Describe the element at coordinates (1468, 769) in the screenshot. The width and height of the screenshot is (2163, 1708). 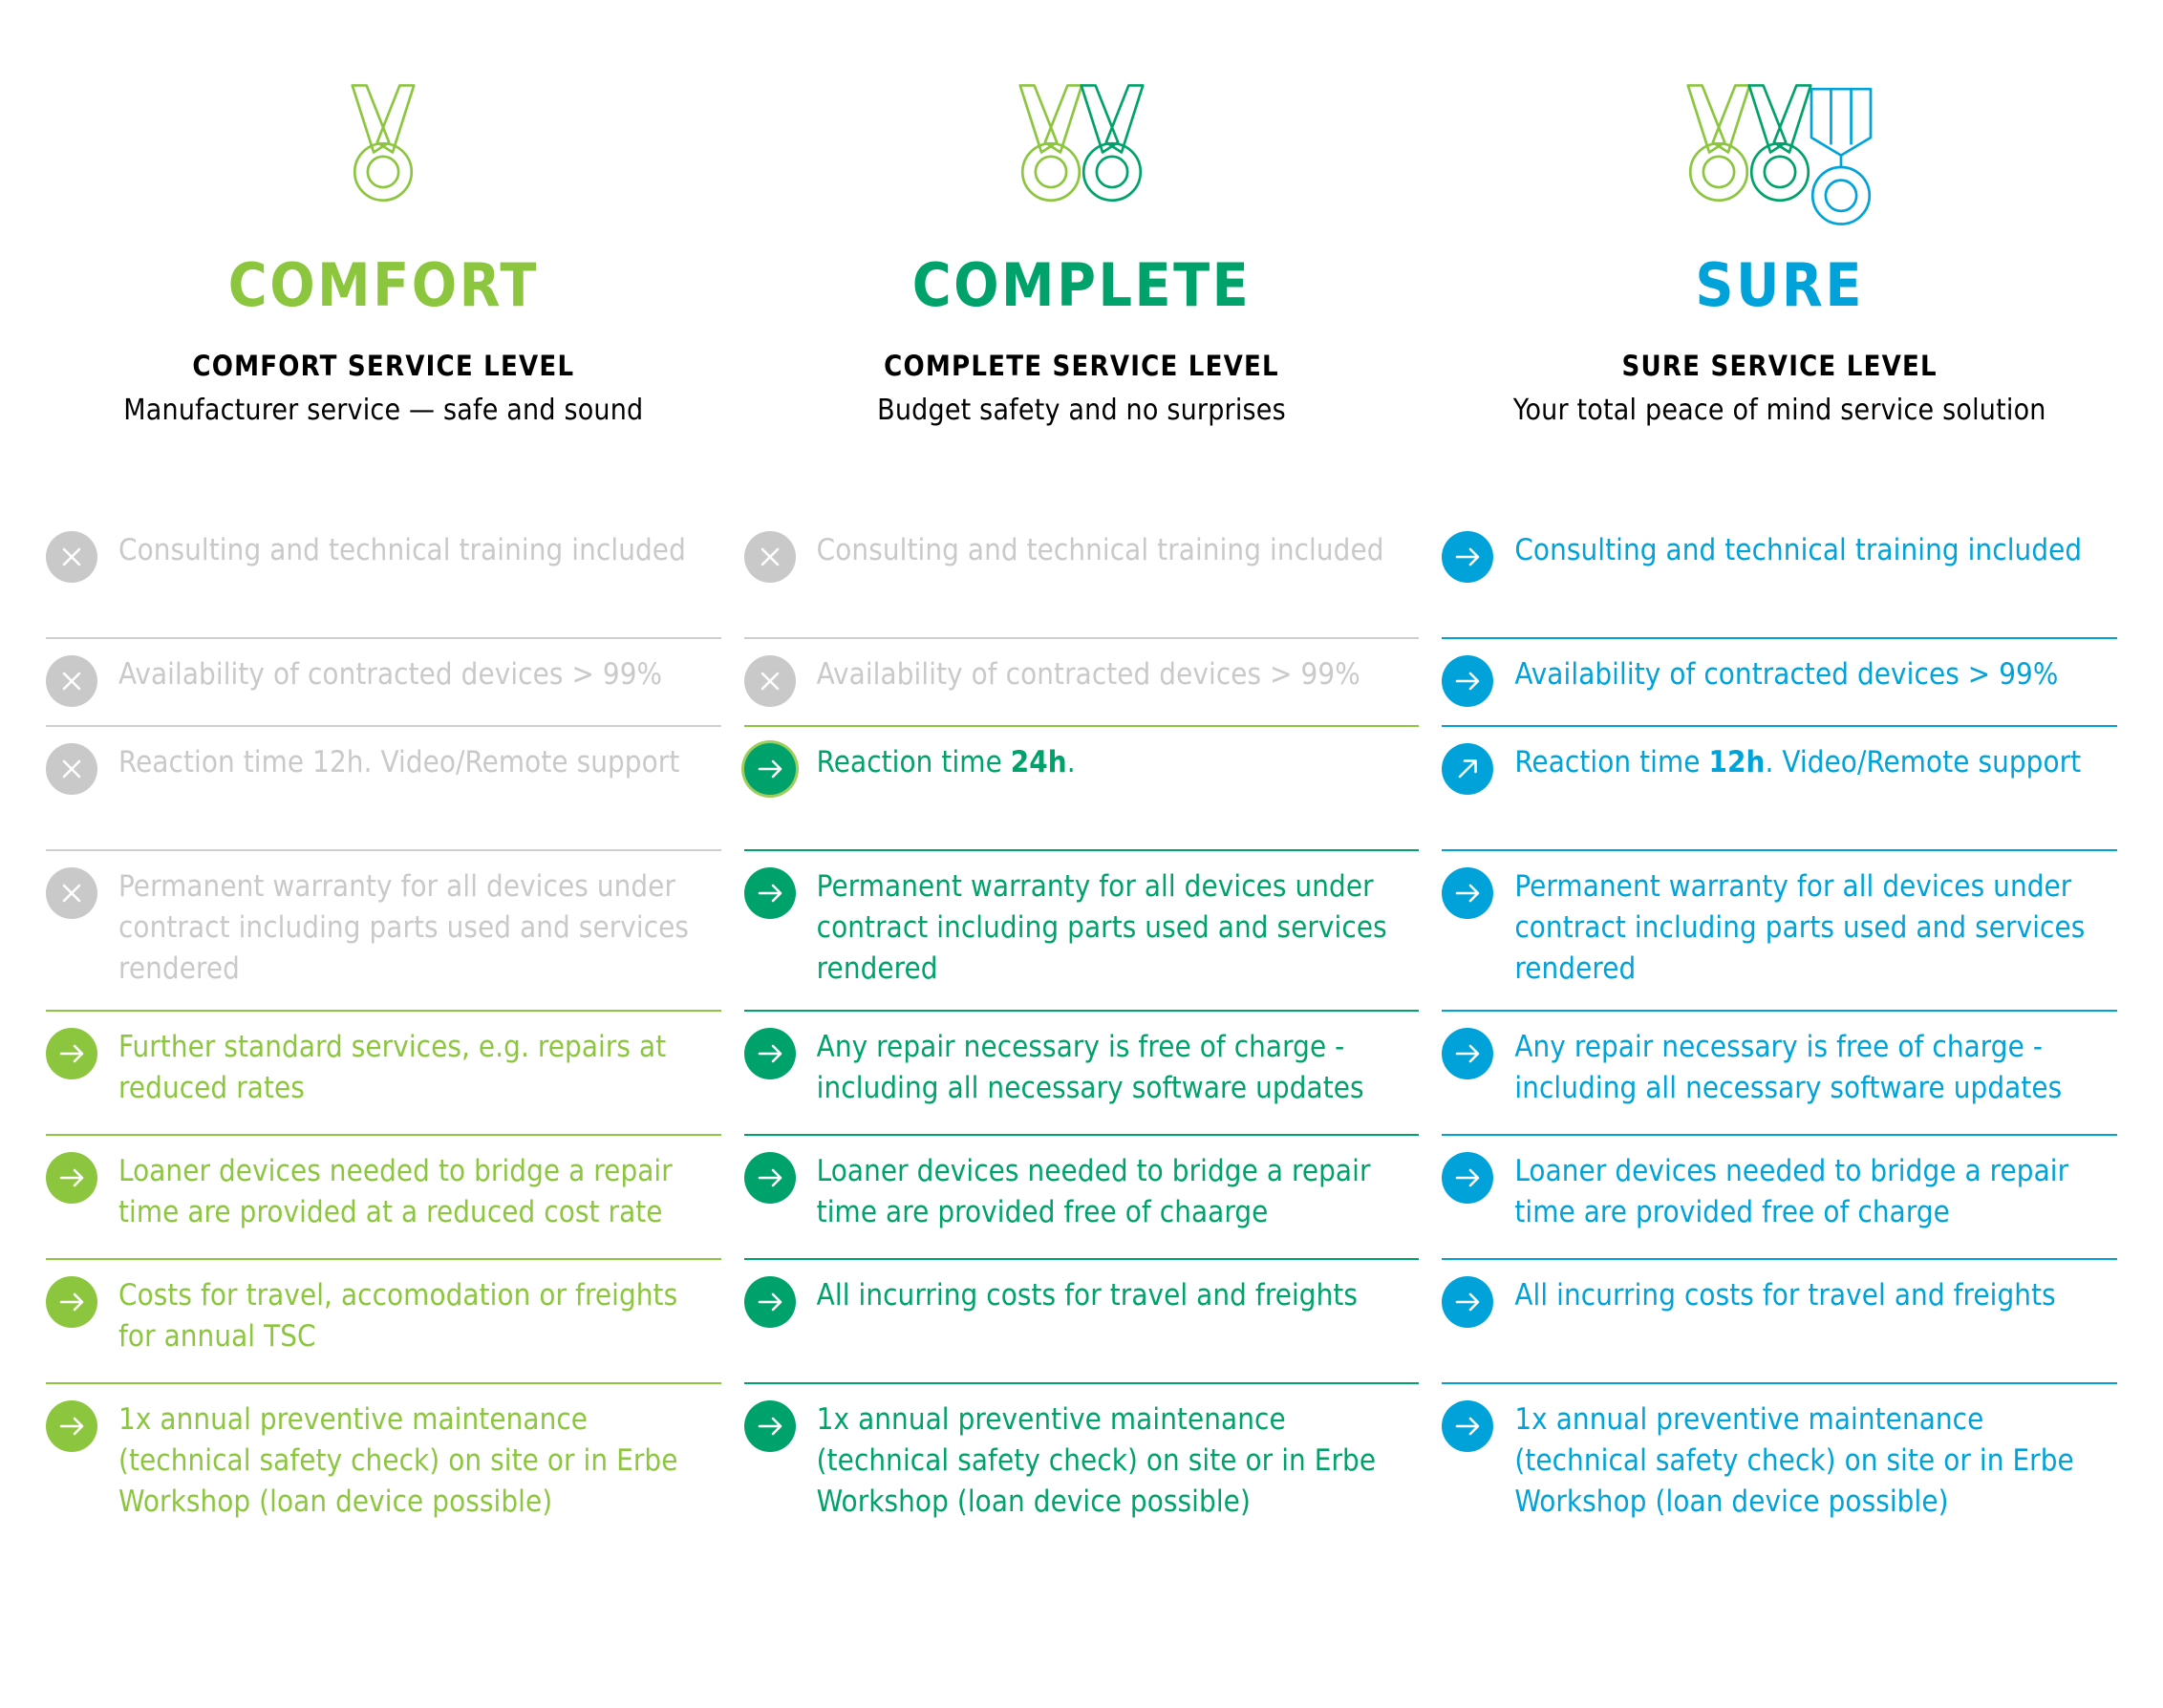
I see `arrow-up-right-icon` at that location.